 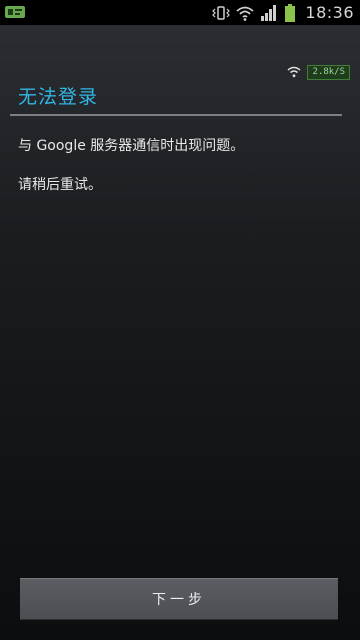 What do you see at coordinates (179, 599) in the screenshot?
I see `next-button: 下一步` at bounding box center [179, 599].